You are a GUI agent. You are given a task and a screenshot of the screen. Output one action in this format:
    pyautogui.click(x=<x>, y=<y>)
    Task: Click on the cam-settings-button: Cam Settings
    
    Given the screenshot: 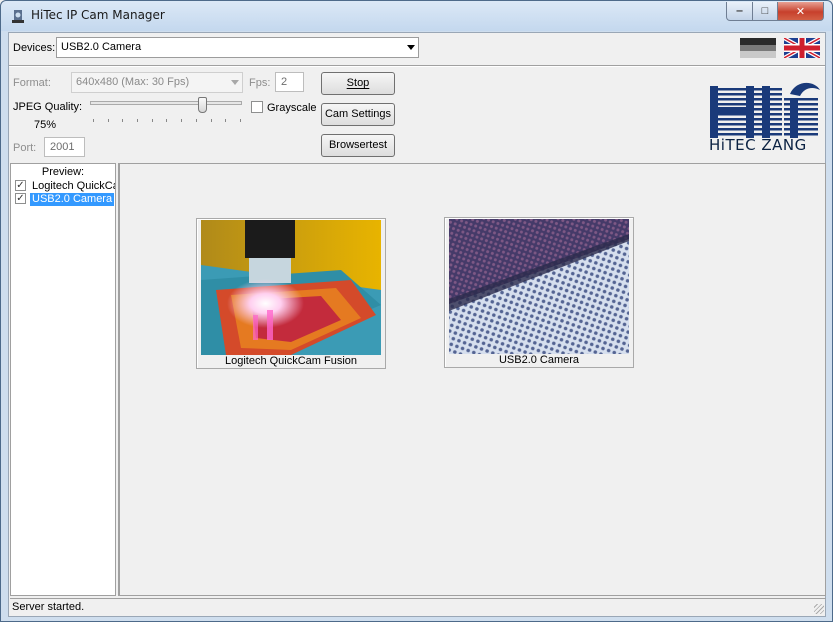 What is the action you would take?
    pyautogui.click(x=358, y=114)
    